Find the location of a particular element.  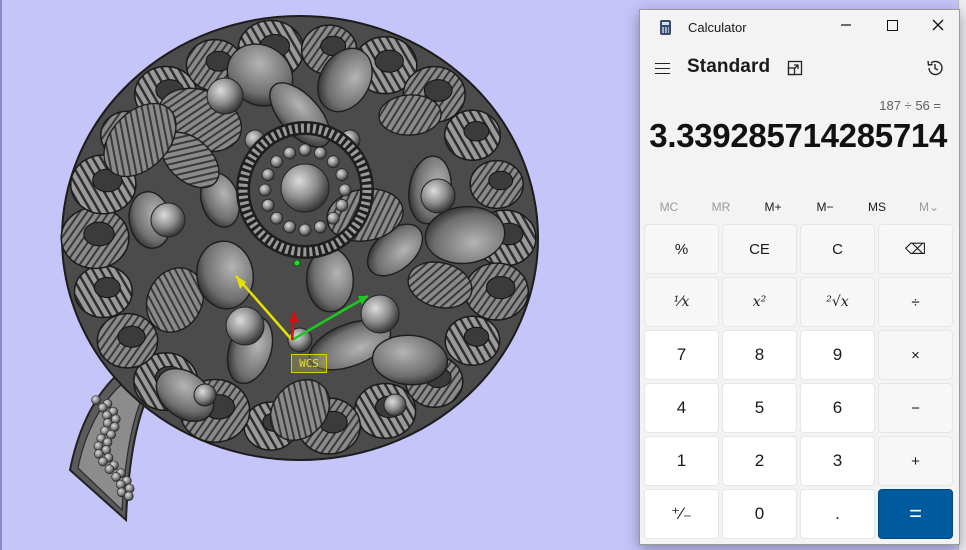

reciprocal-label: ¹⁄x is located at coordinates (681, 302).